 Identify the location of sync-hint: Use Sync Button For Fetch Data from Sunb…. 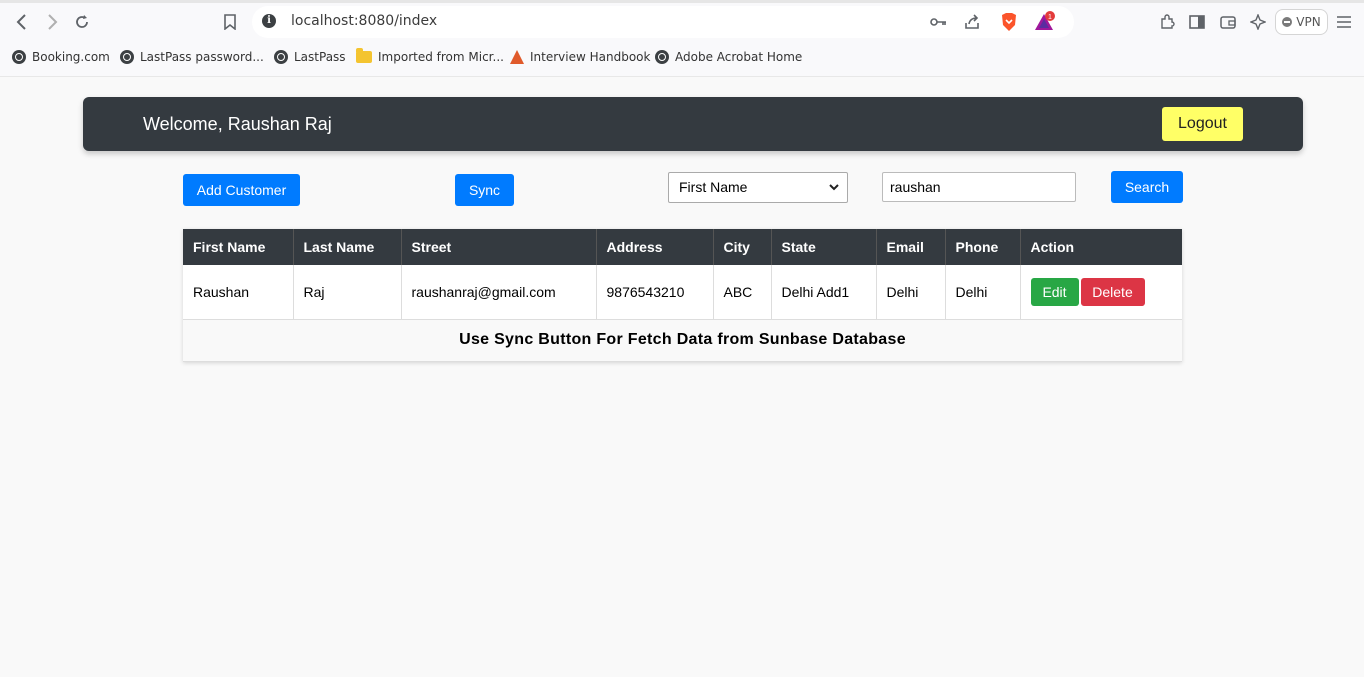
(682, 340).